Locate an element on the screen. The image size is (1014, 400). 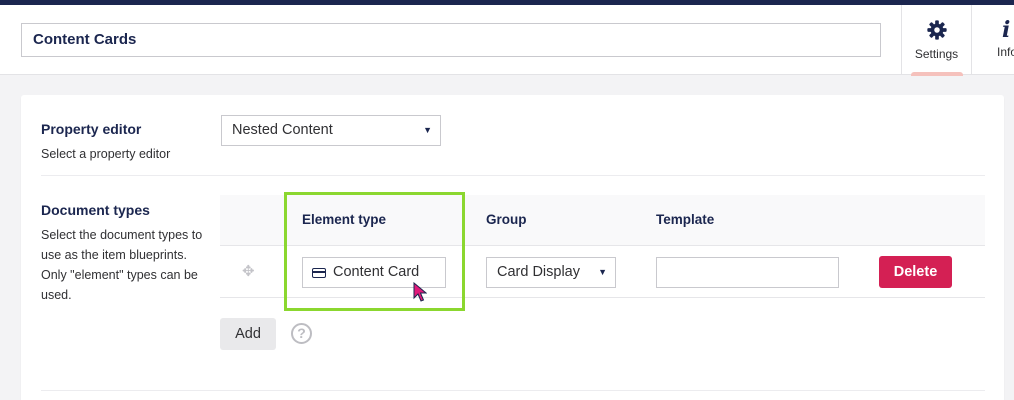
drag-handle-icon: ✥ is located at coordinates (248, 271).